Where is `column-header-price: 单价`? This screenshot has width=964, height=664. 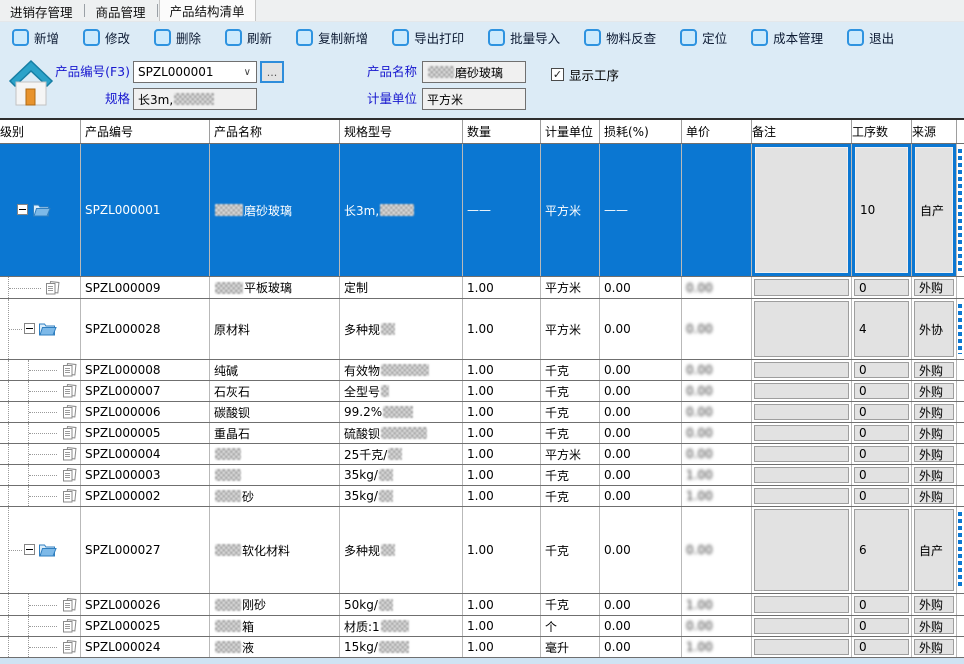
column-header-price: 单价 is located at coordinates (717, 131).